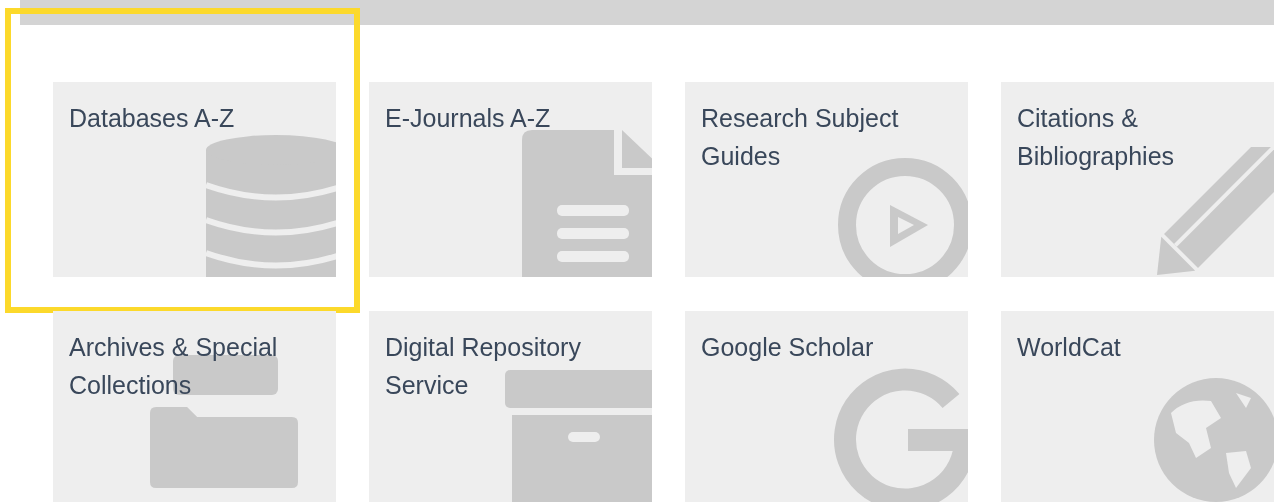 This screenshot has width=1274, height=502. What do you see at coordinates (1137, 406) in the screenshot?
I see `resource-tile: WorldCat` at bounding box center [1137, 406].